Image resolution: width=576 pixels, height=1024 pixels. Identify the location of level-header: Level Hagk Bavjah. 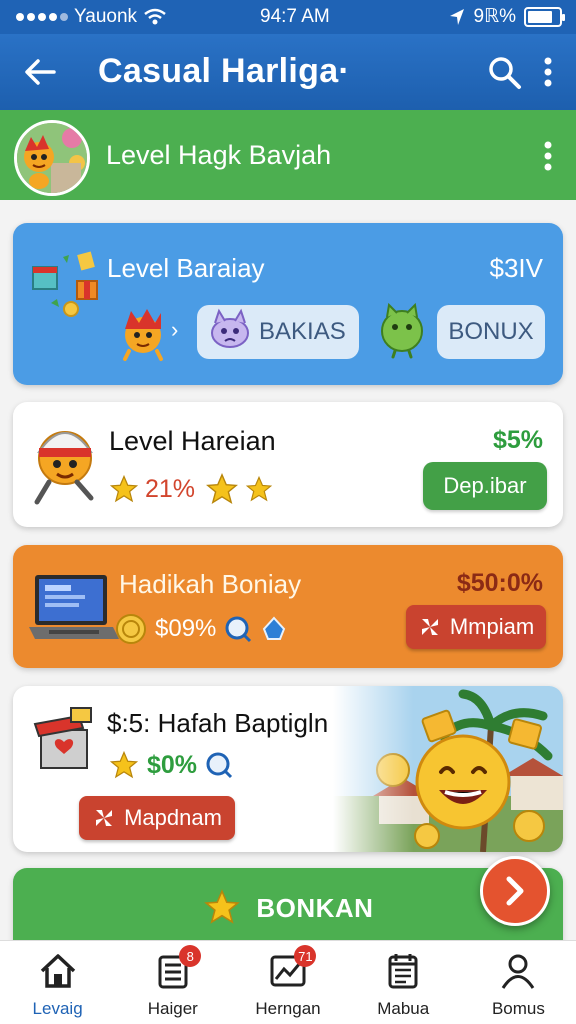
(288, 155).